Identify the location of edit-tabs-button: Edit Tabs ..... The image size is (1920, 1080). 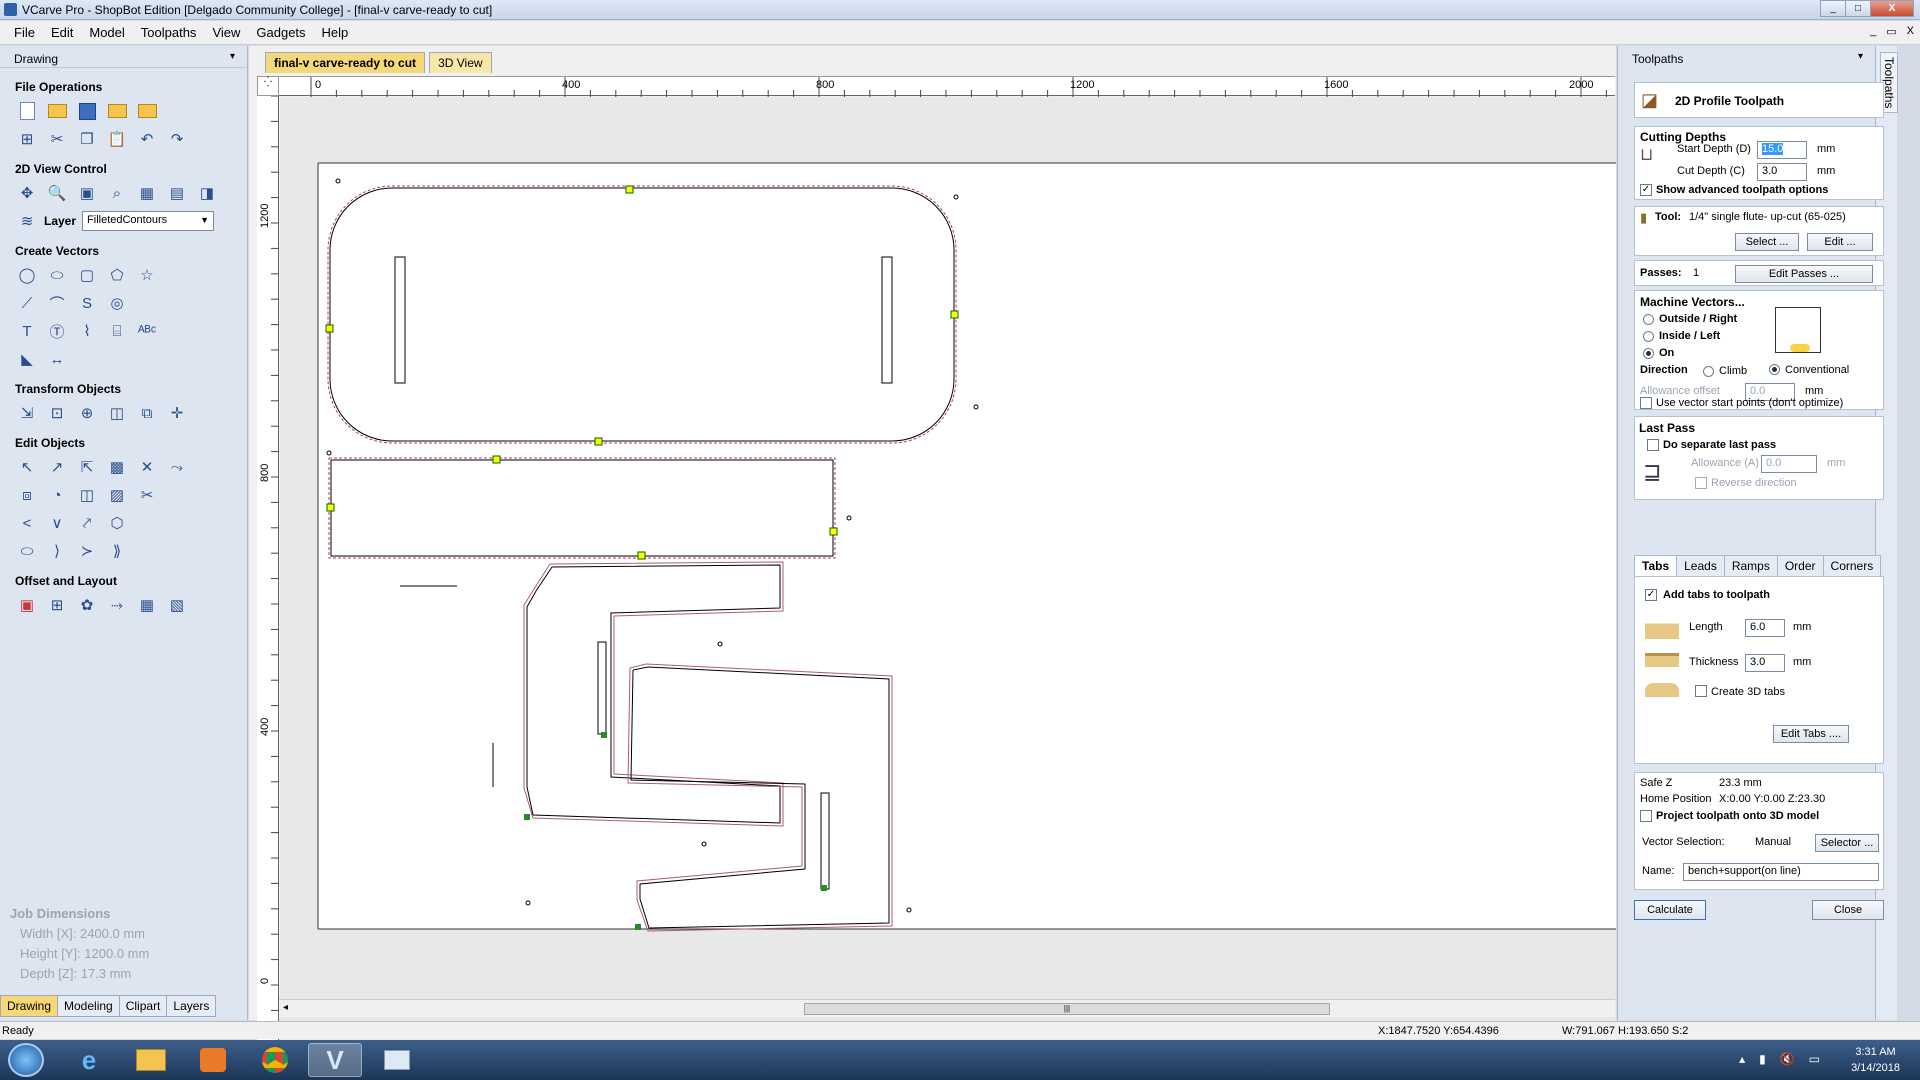
(1811, 734).